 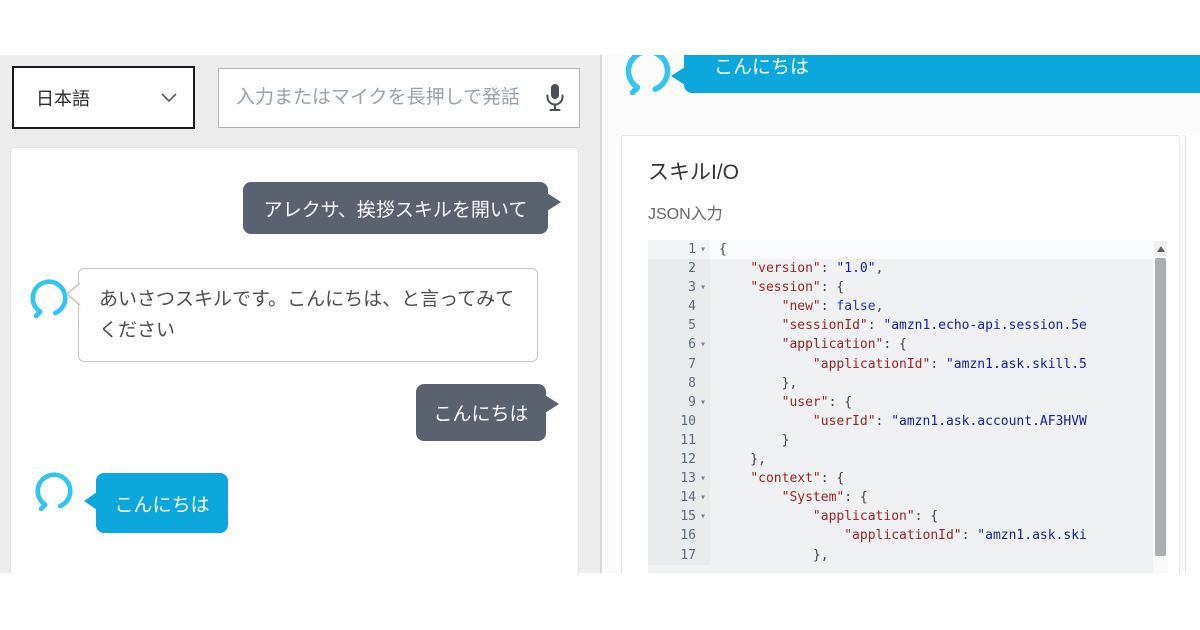 I want to click on line-number: 1, so click(x=692, y=249).